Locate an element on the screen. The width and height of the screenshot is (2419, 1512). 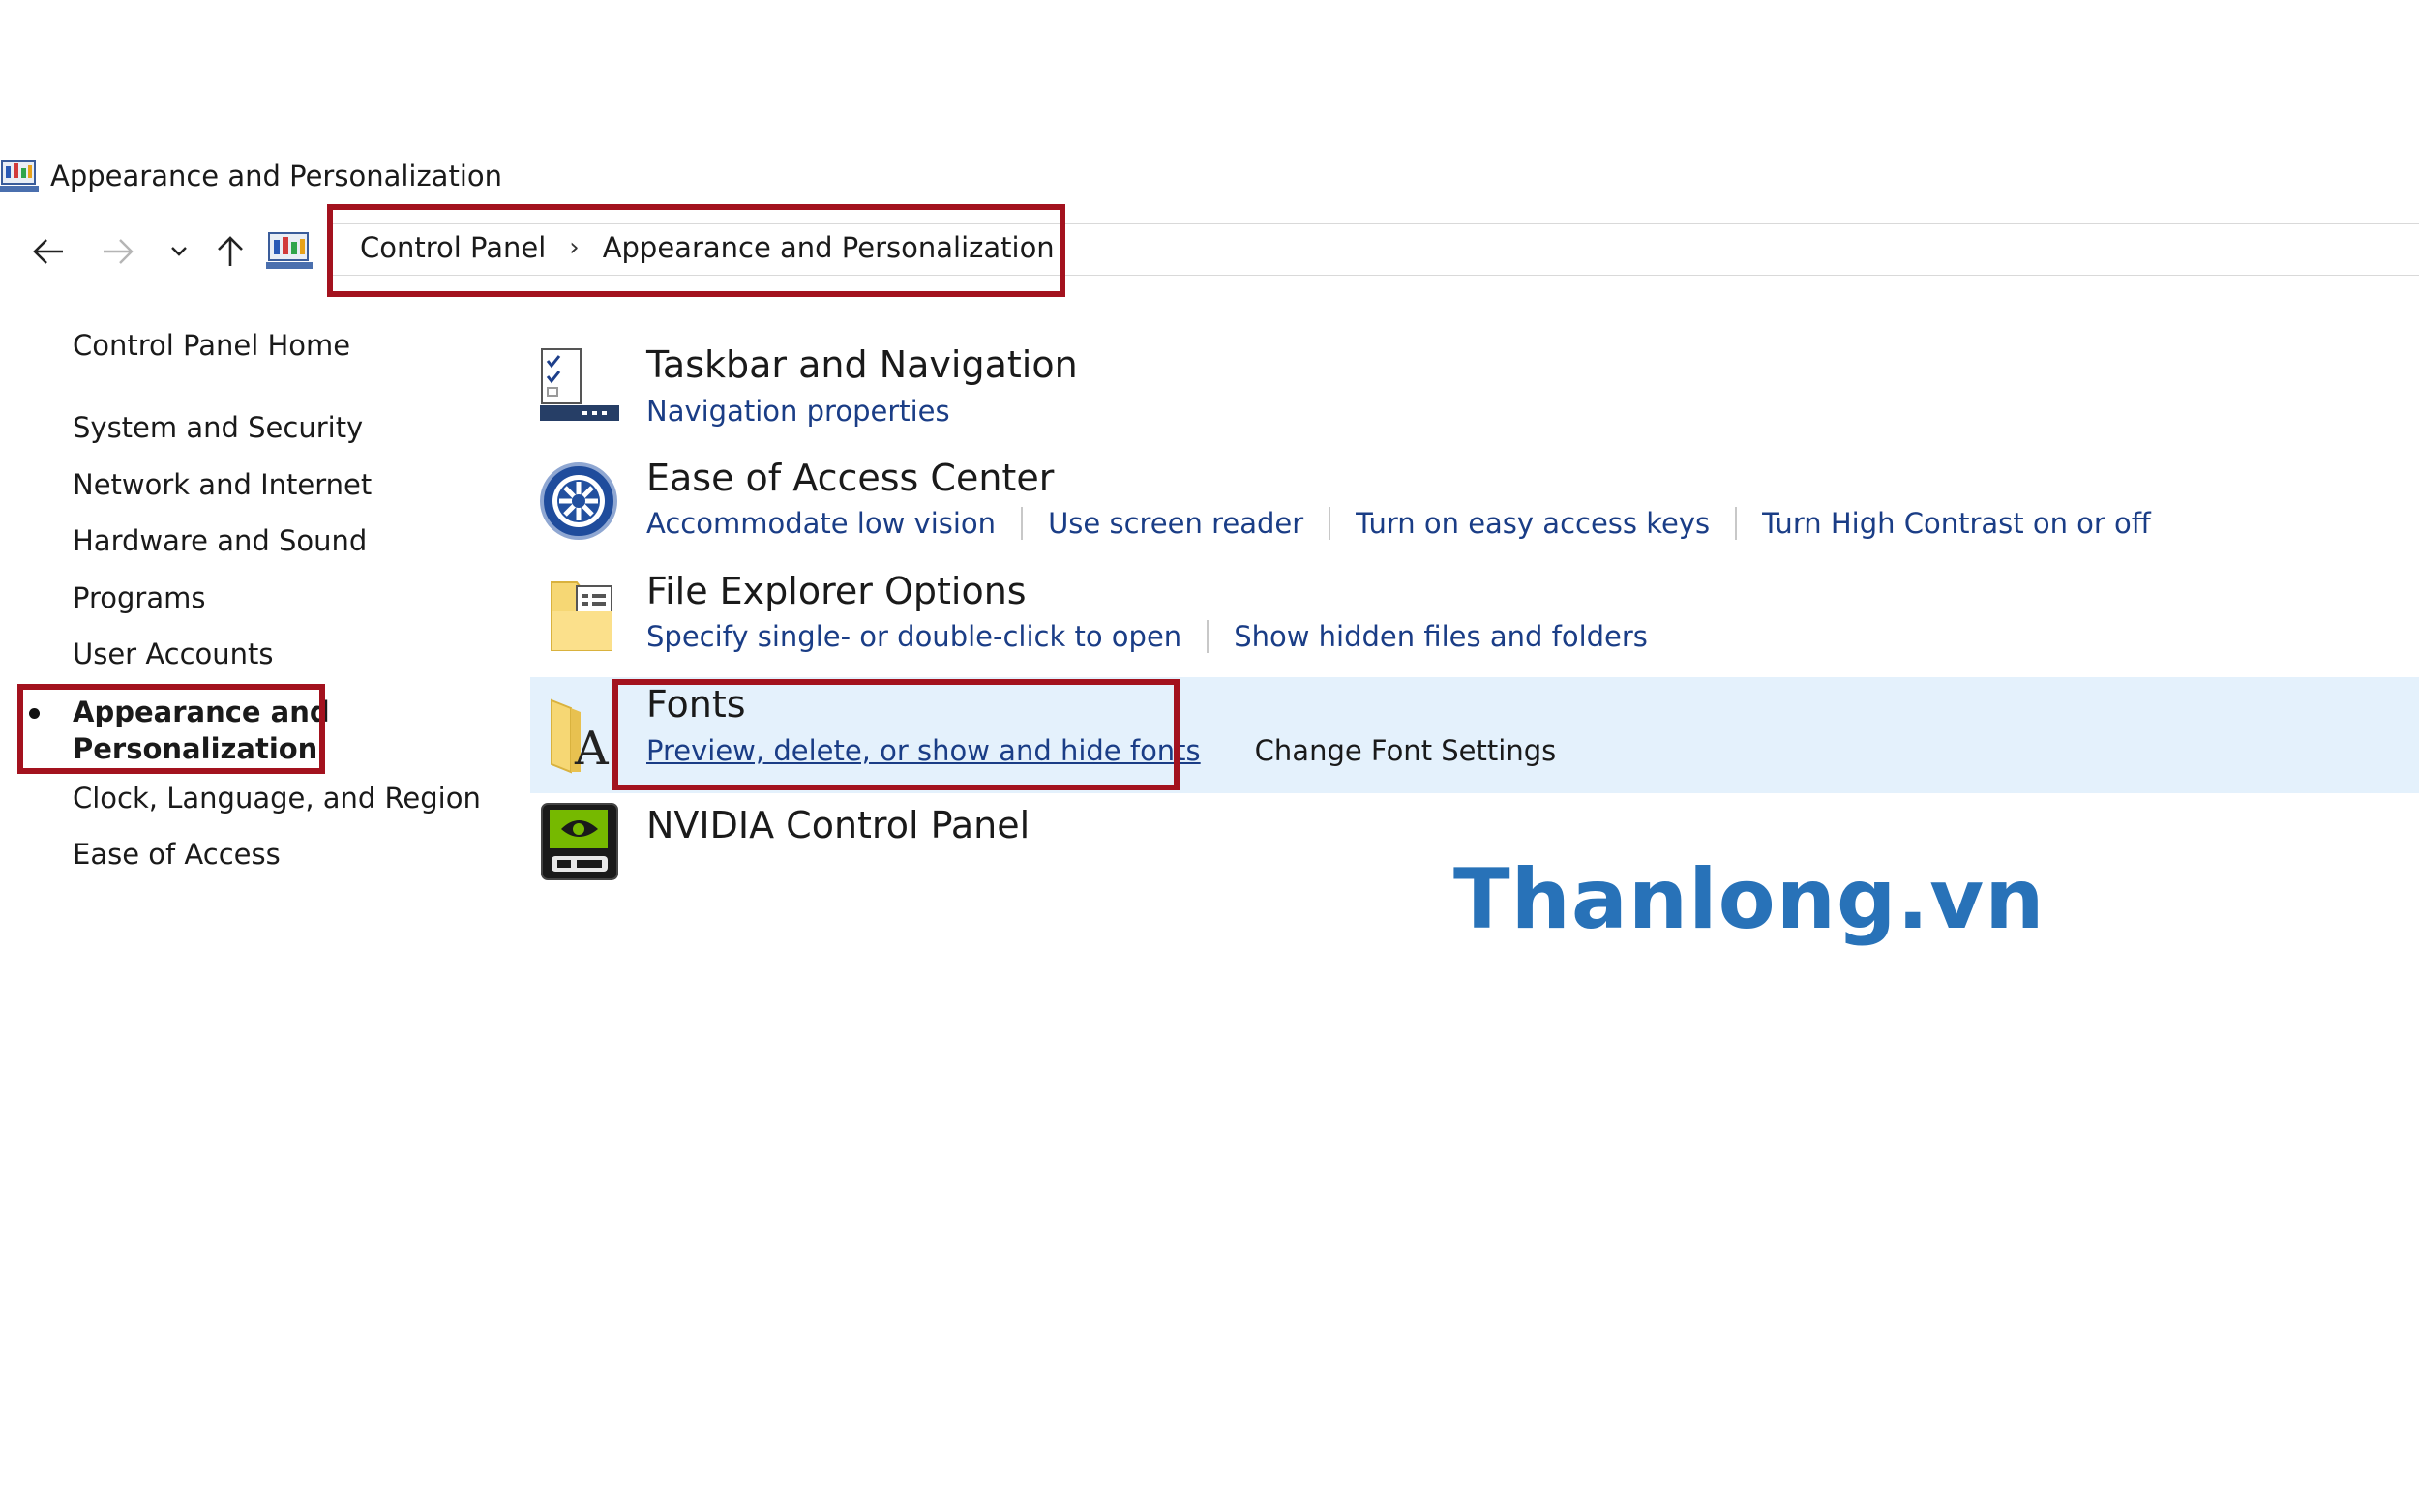
chevron-down-icon is located at coordinates (179, 251).